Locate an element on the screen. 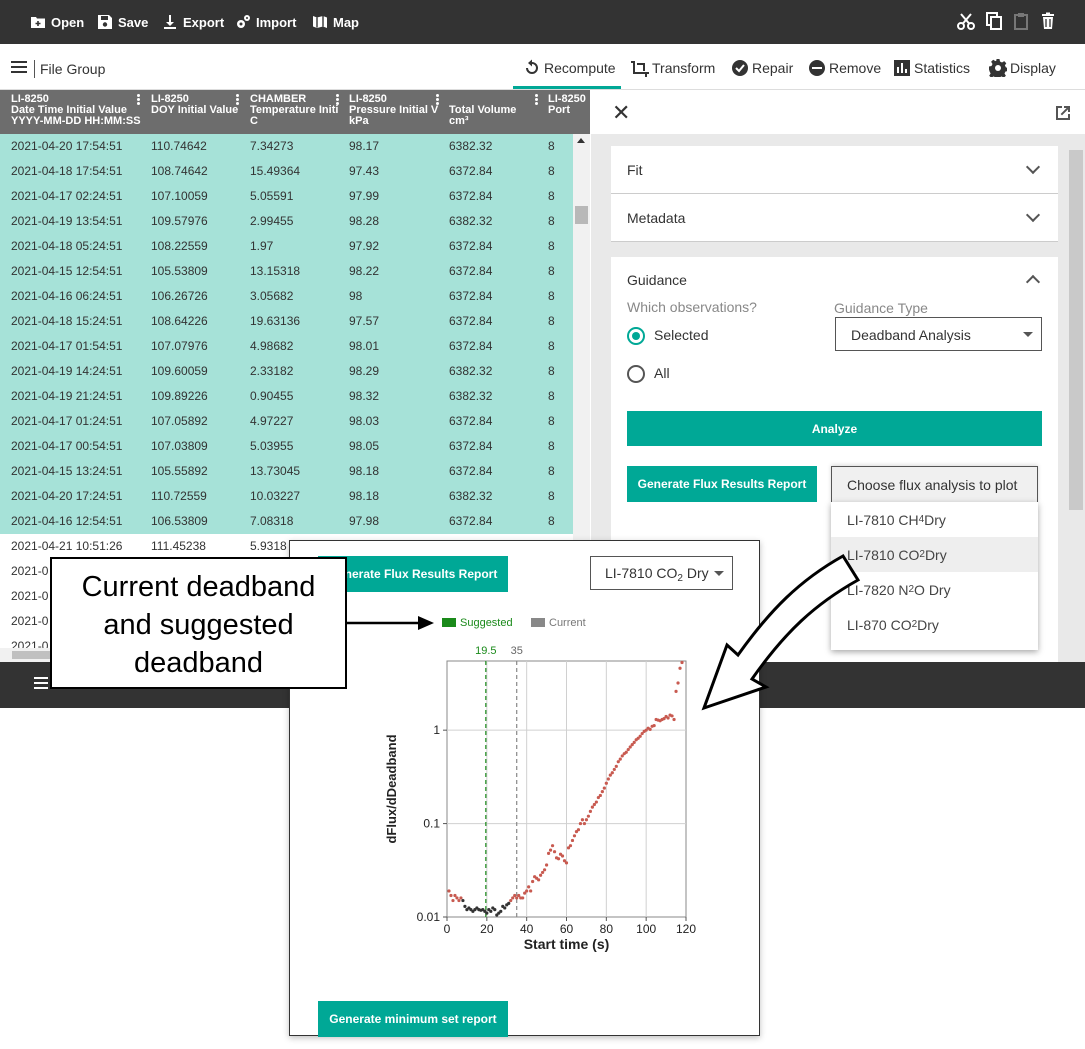 This screenshot has width=1085, height=1049. selected-radio-label: Selected is located at coordinates (681, 335).